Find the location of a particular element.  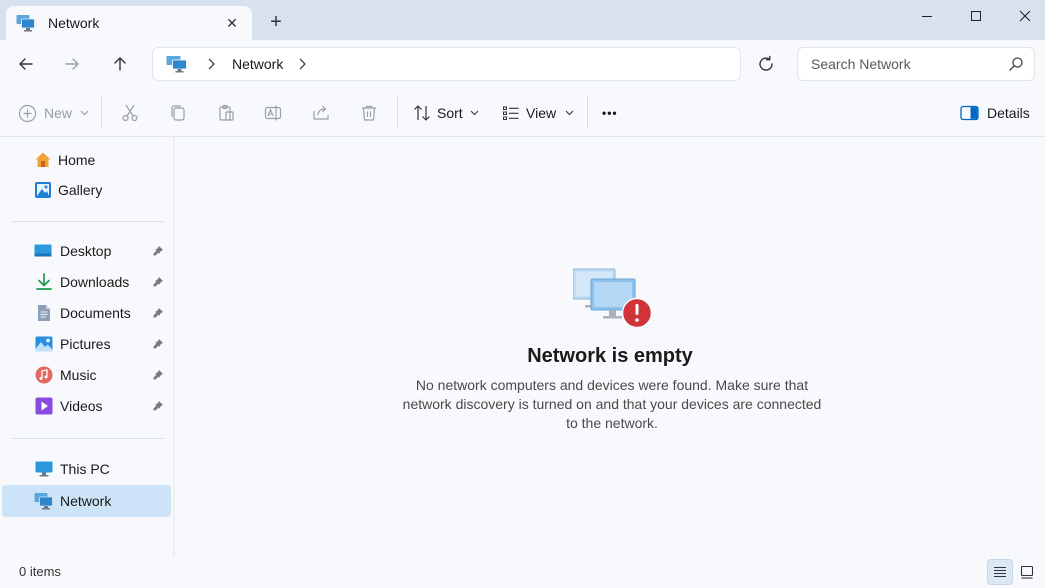

sidebar-label: Downloads is located at coordinates (95, 282).